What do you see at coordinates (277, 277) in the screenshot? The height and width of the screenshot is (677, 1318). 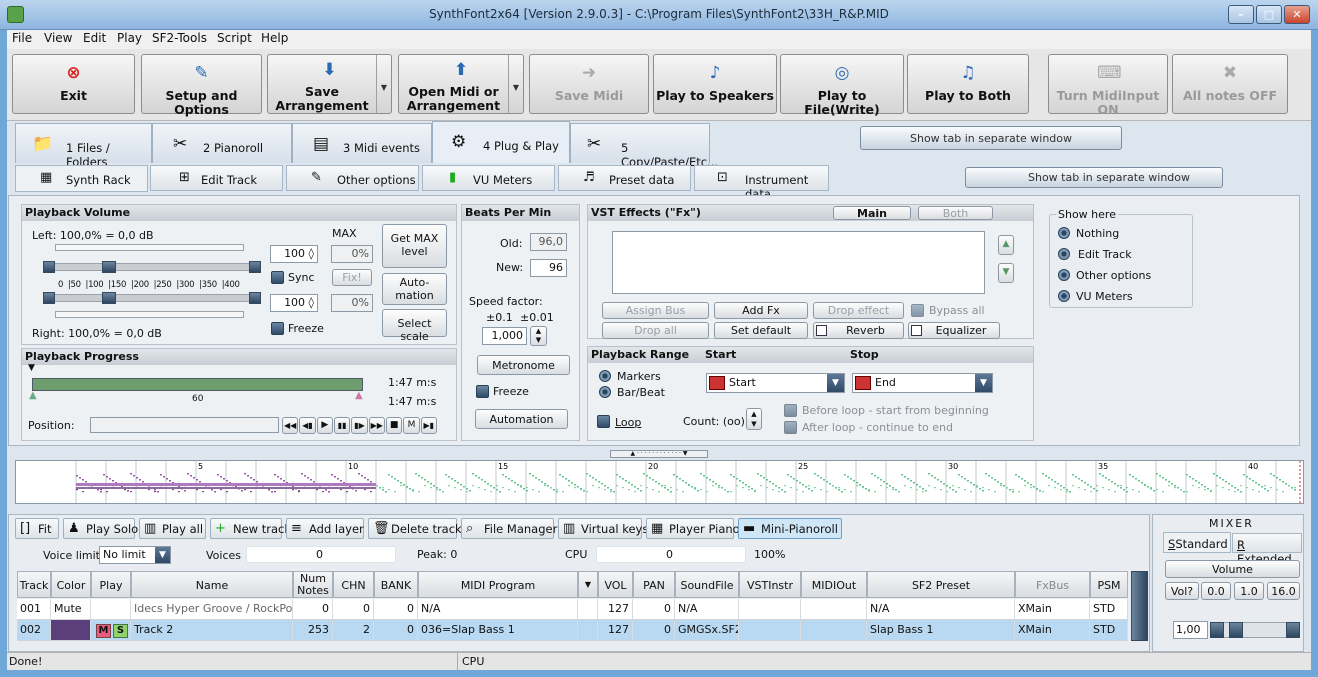 I see `sync-checkbox` at bounding box center [277, 277].